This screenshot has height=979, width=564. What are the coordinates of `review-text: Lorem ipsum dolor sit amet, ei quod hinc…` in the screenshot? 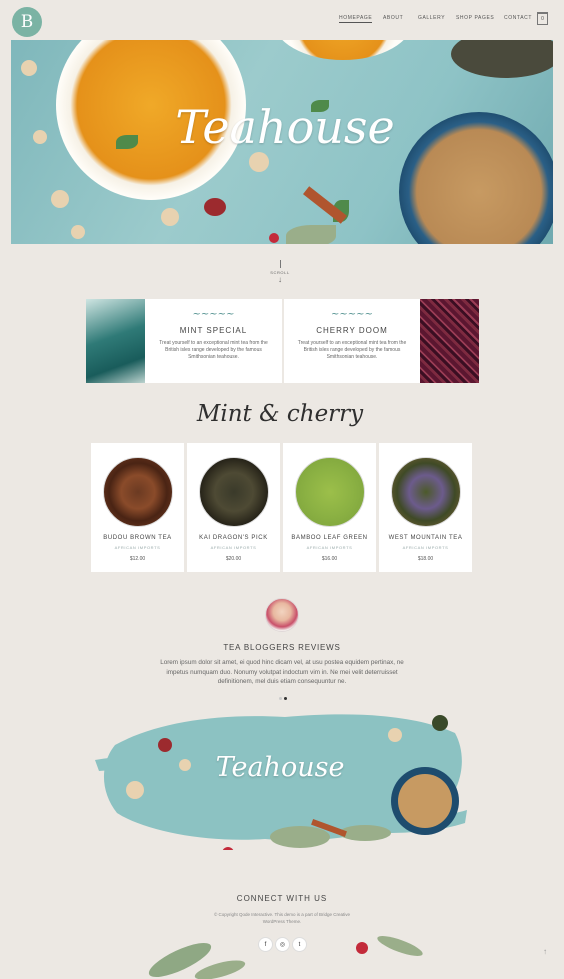 It's located at (282, 672).